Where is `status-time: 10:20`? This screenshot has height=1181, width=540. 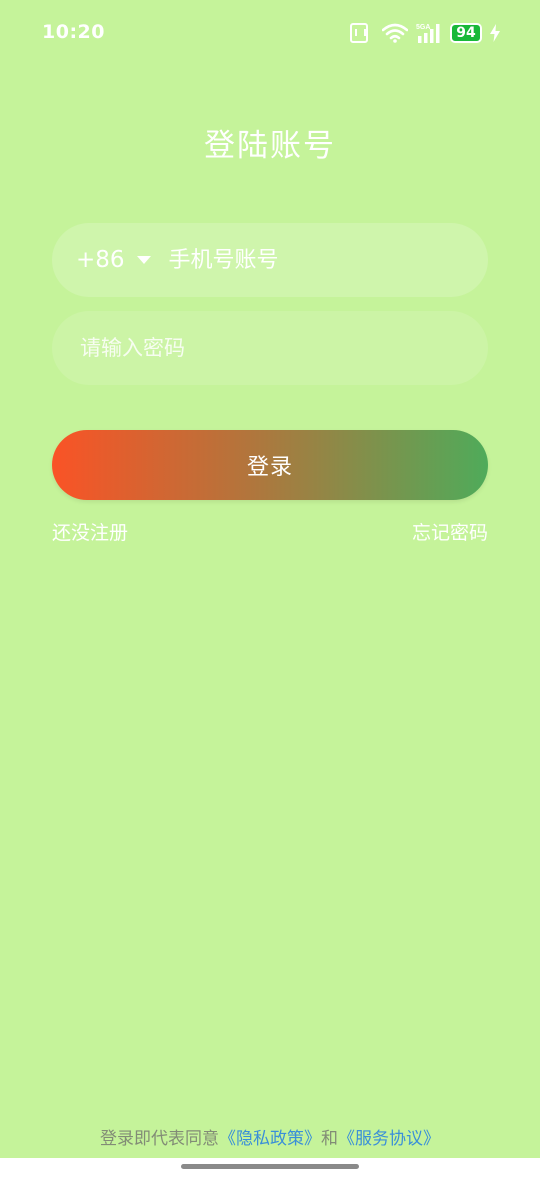
status-time: 10:20 is located at coordinates (73, 32).